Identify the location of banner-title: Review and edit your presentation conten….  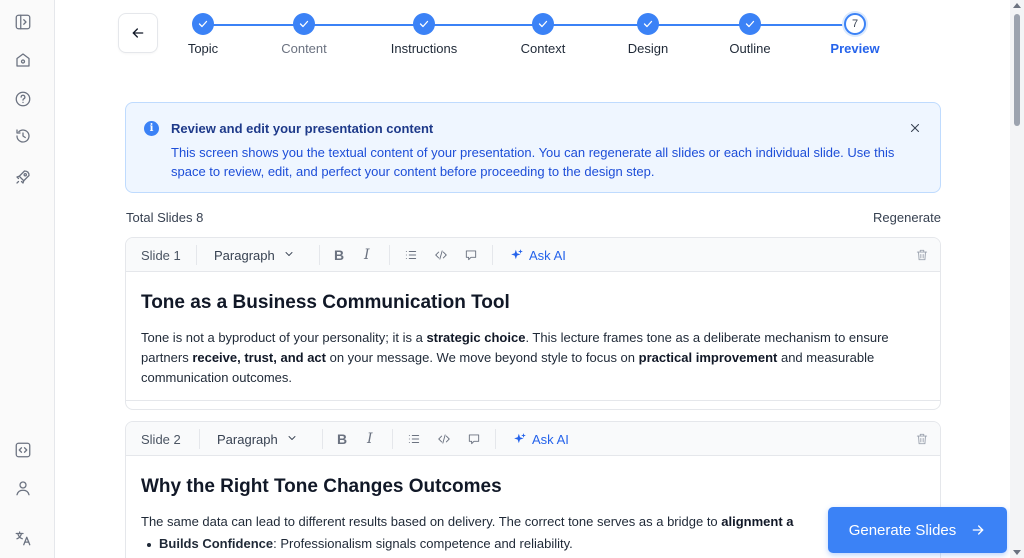
(302, 128).